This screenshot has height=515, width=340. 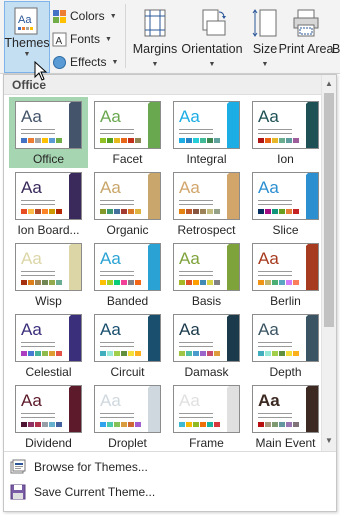 I want to click on theme-name: Damask, so click(x=206, y=372).